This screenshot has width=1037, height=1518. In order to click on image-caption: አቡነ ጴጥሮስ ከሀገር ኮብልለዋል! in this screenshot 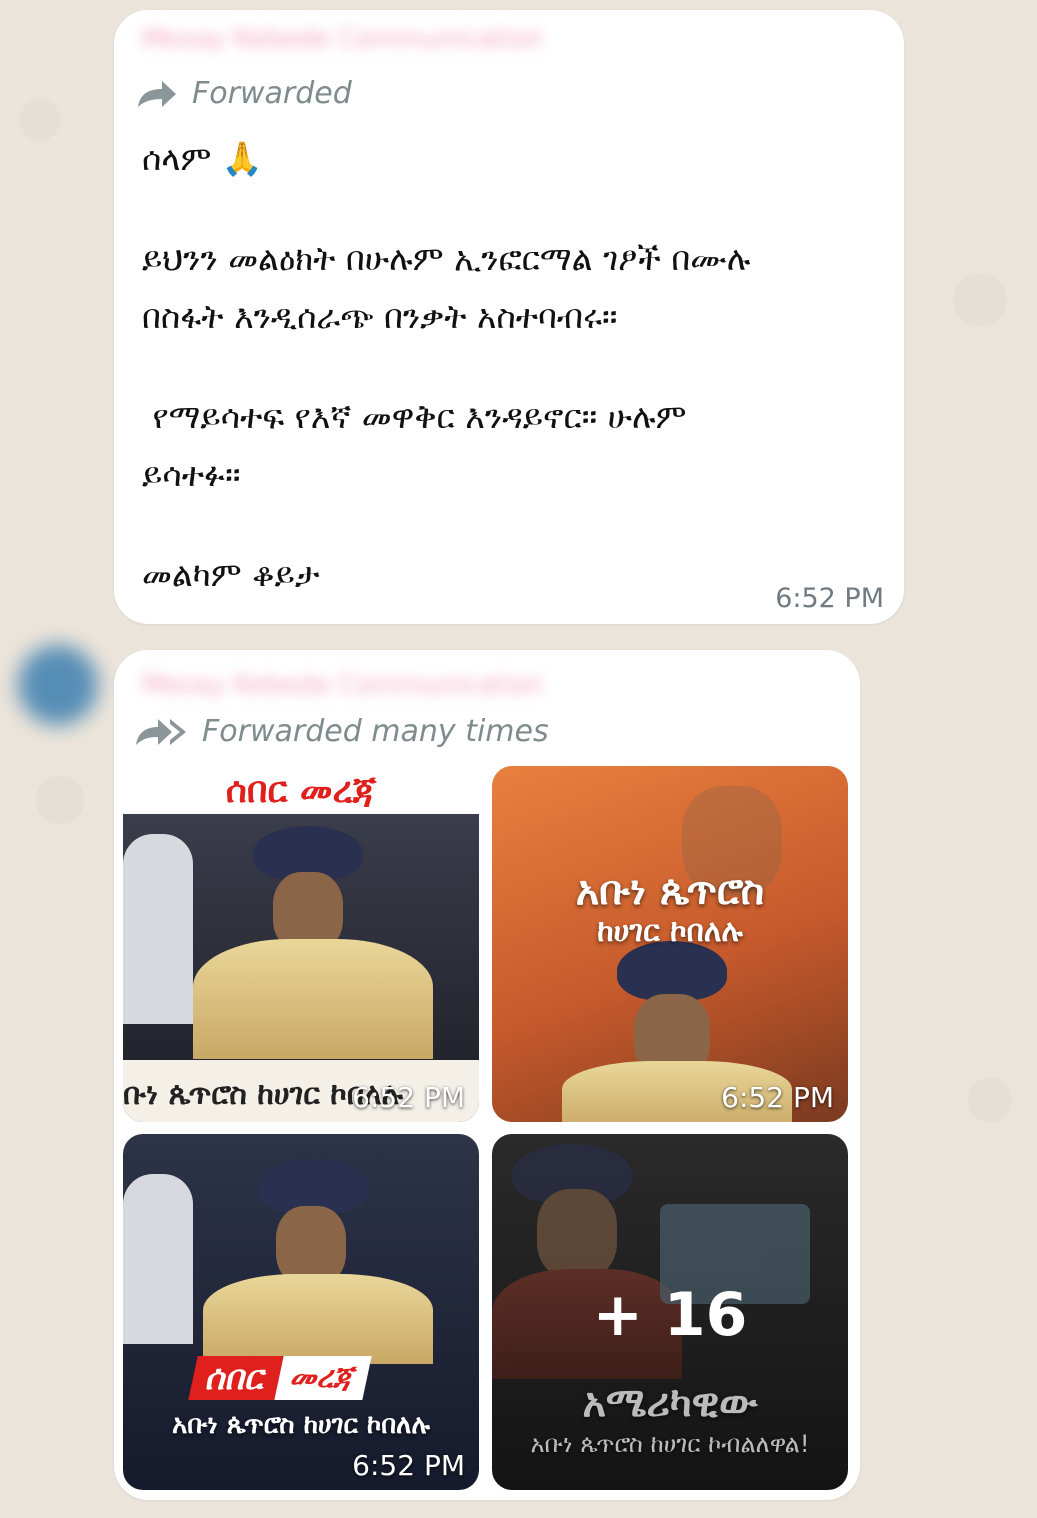, I will do `click(670, 1444)`.